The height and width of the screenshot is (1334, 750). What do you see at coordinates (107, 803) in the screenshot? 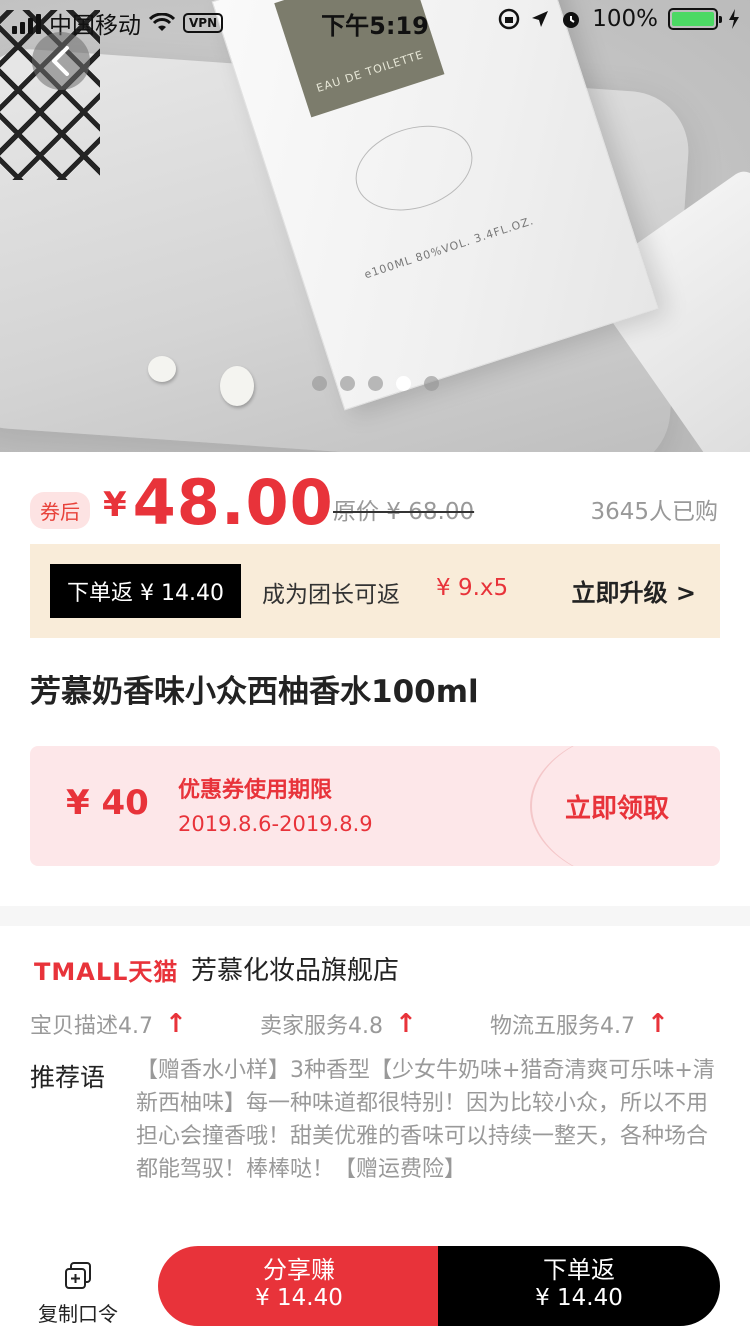
I see `coupon-amount: ¥ 40` at bounding box center [107, 803].